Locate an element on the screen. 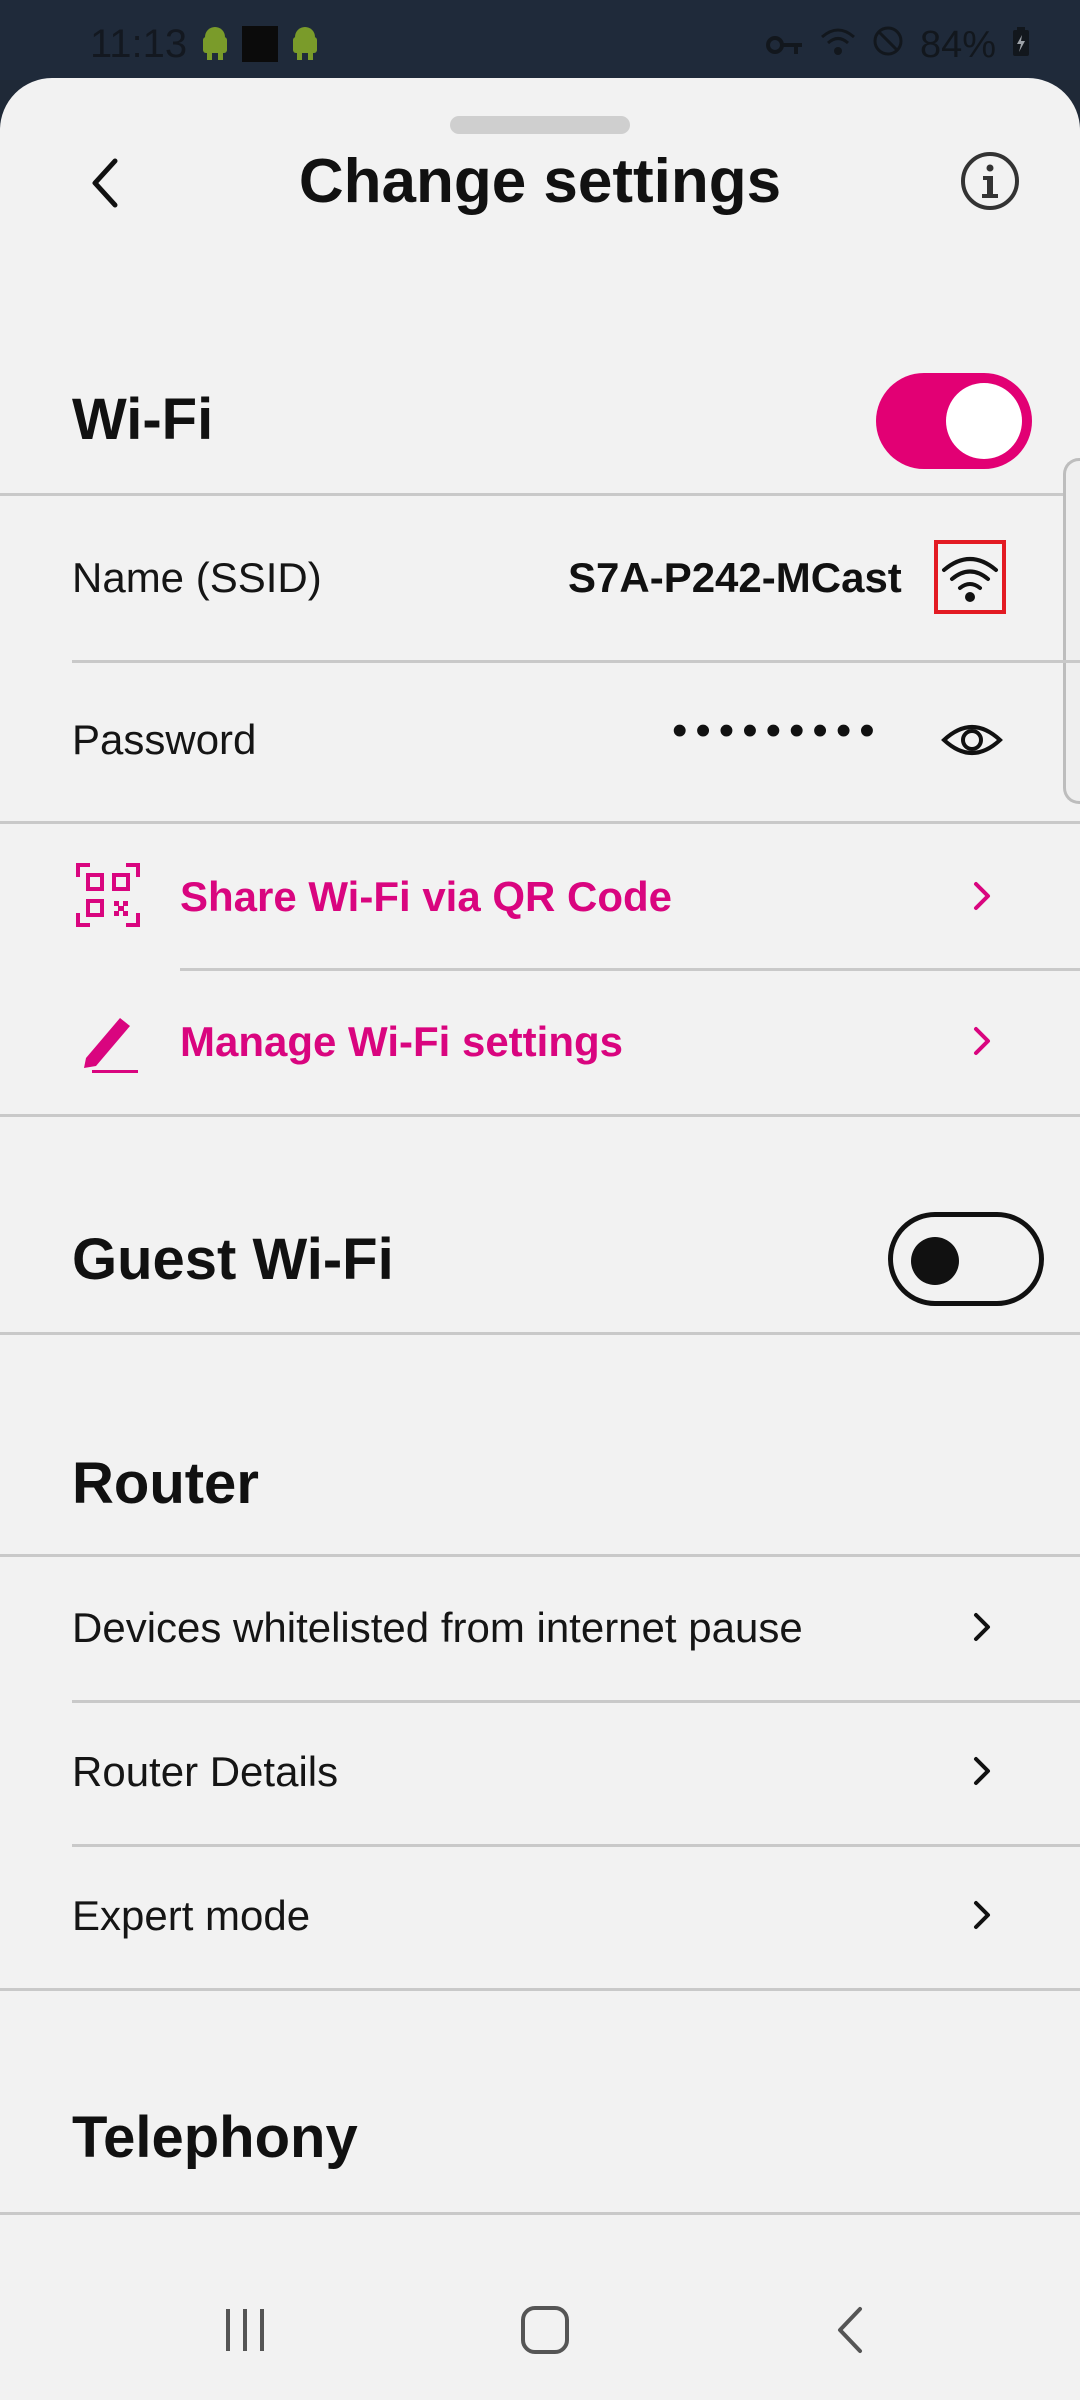  share-wifi-label: Share Wi-Fi via QR Code is located at coordinates (426, 896).